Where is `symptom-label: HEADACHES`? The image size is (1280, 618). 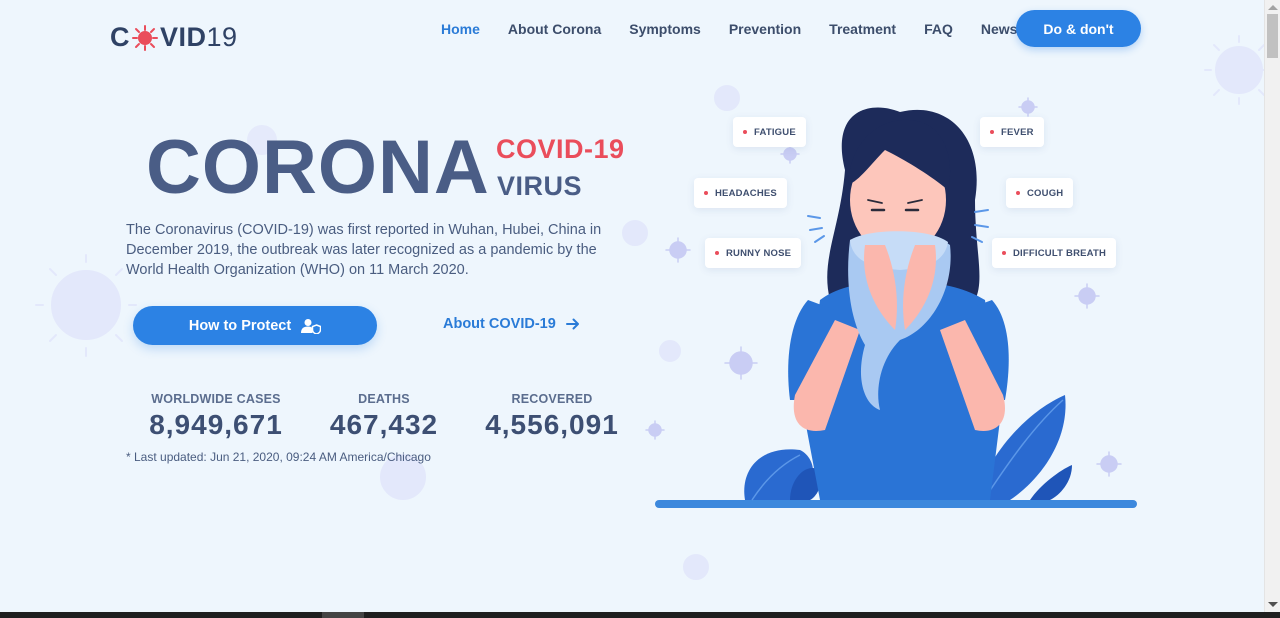 symptom-label: HEADACHES is located at coordinates (746, 193).